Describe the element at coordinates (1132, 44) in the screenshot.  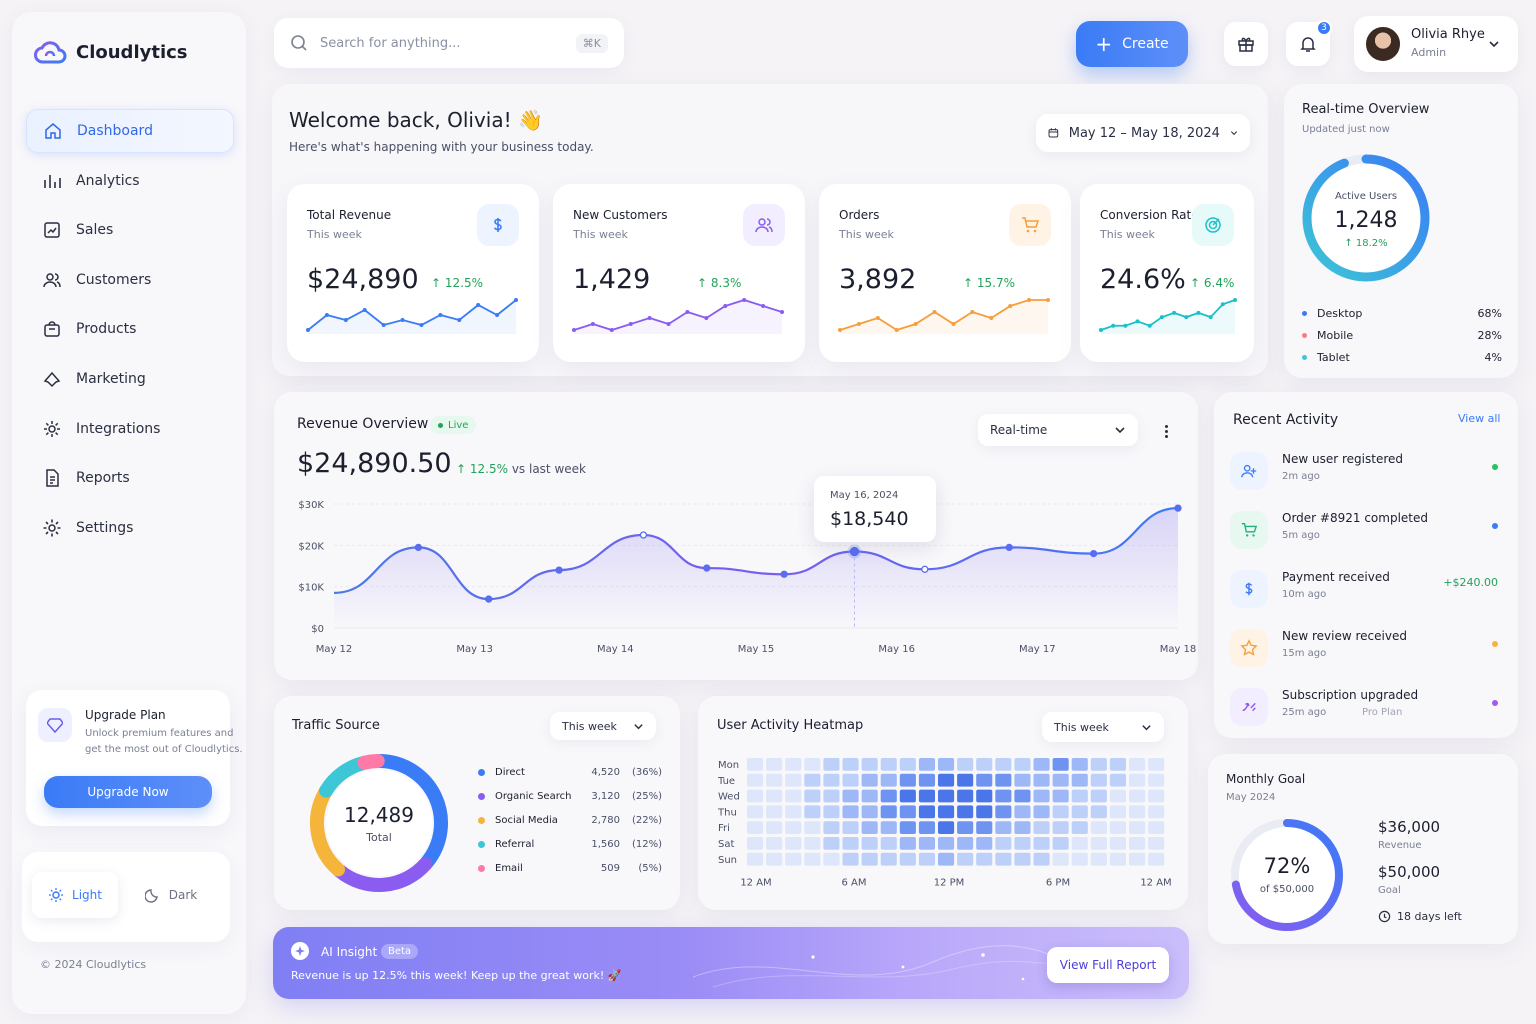
I see `create-button: + Create` at that location.